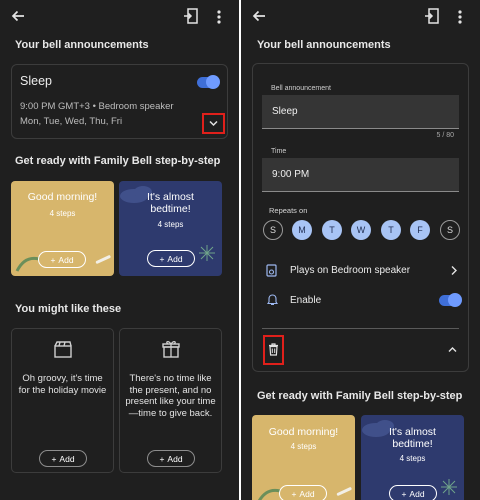  I want to click on speaker-label: Plays on Bedroom speaker, so click(350, 270).